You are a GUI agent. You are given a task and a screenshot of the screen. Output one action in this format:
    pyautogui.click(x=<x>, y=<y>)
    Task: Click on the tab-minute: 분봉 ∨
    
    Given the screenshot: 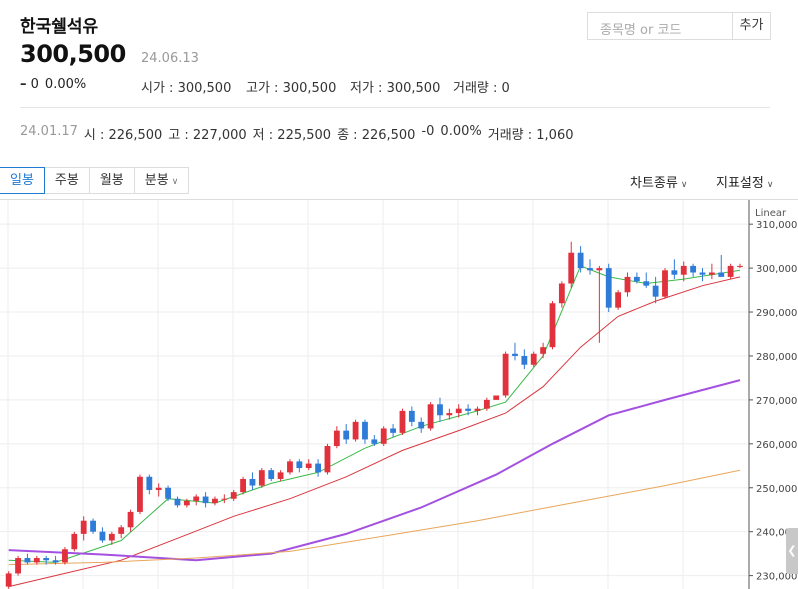 What is the action you would take?
    pyautogui.click(x=161, y=180)
    